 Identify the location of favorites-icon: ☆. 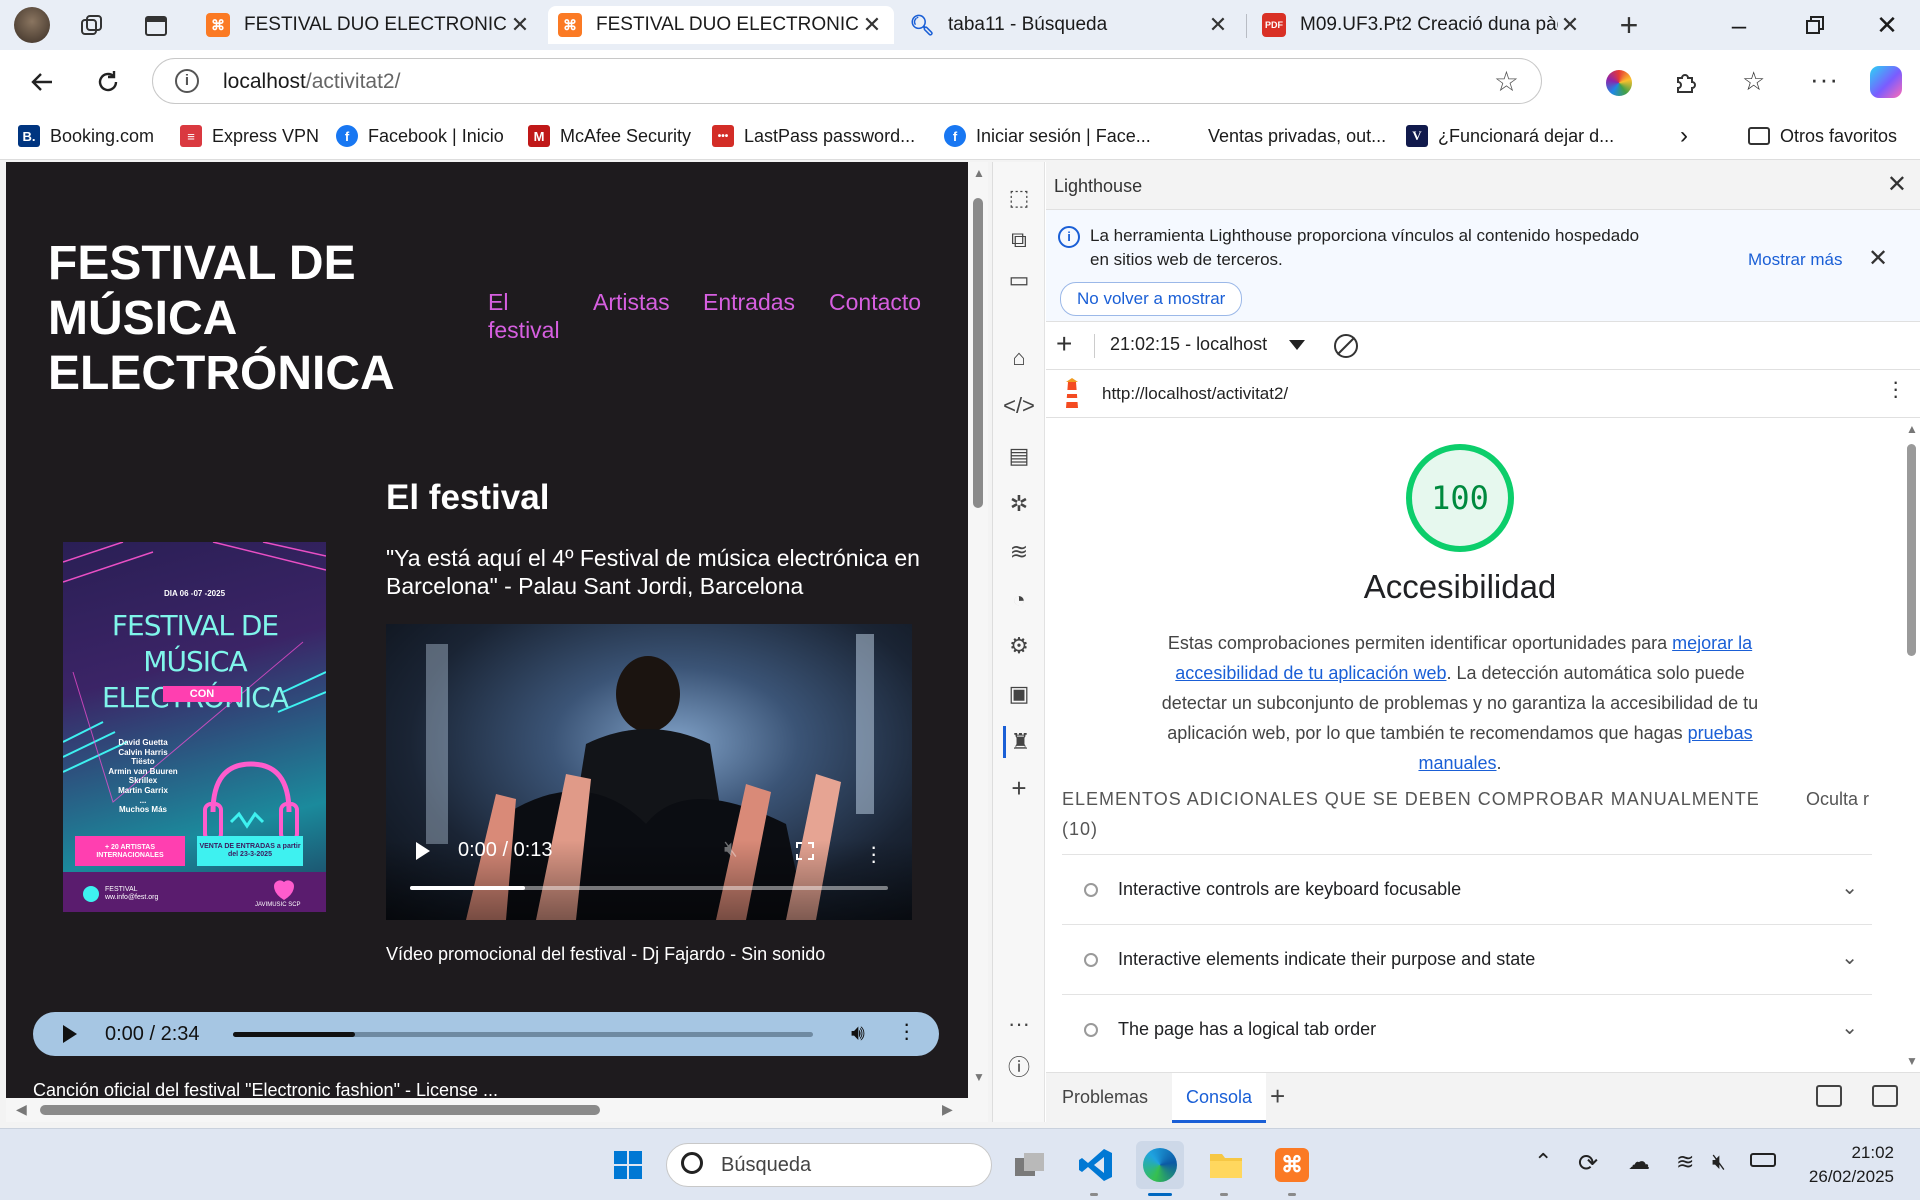
(1753, 81).